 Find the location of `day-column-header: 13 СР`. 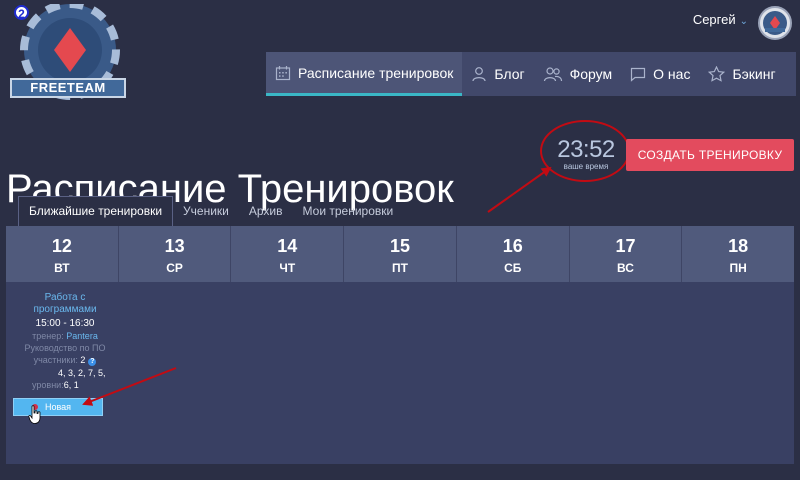

day-column-header: 13 СР is located at coordinates (175, 254).